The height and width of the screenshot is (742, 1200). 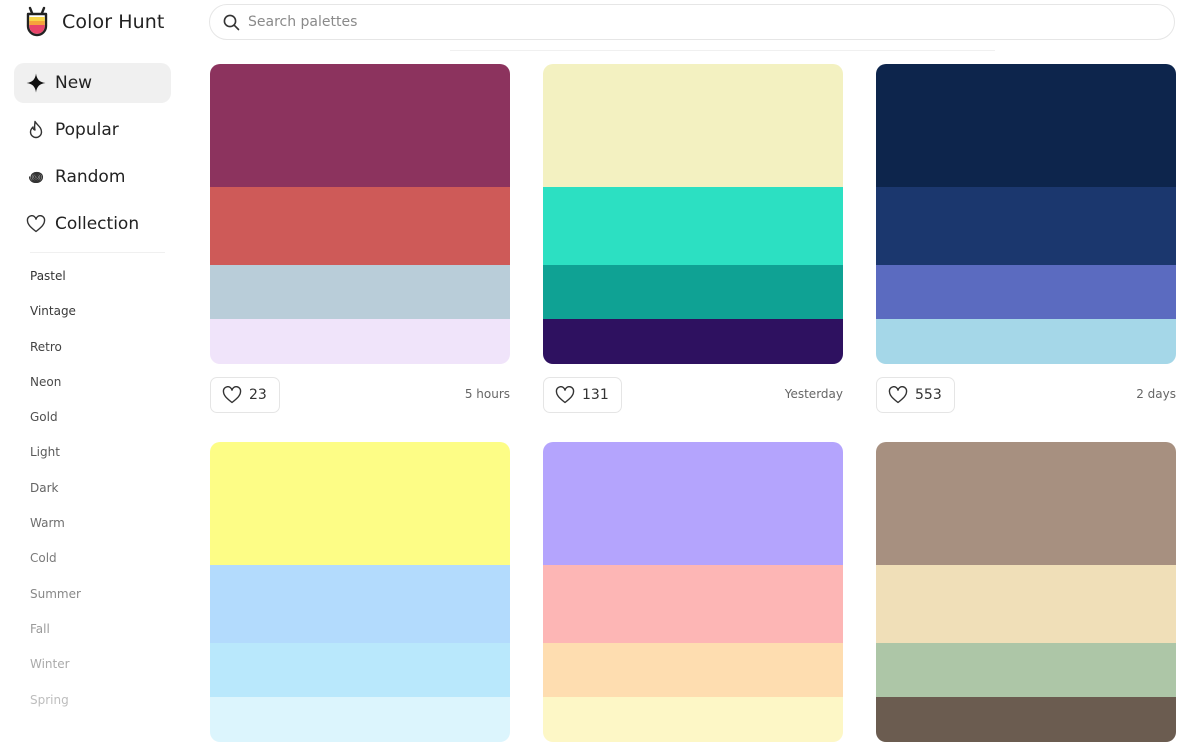 I want to click on app-name: Color Hunt, so click(x=113, y=22).